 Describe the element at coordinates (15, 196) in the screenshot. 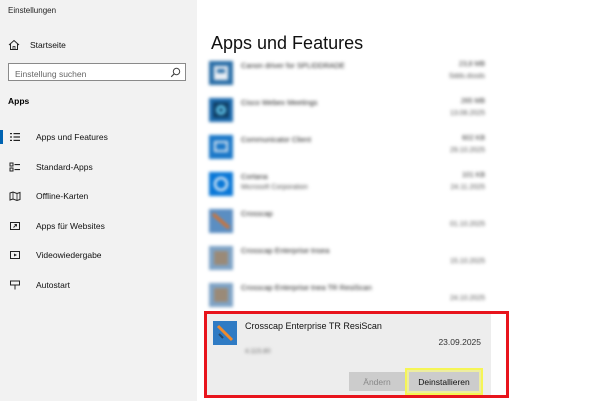

I see `map-icon` at that location.